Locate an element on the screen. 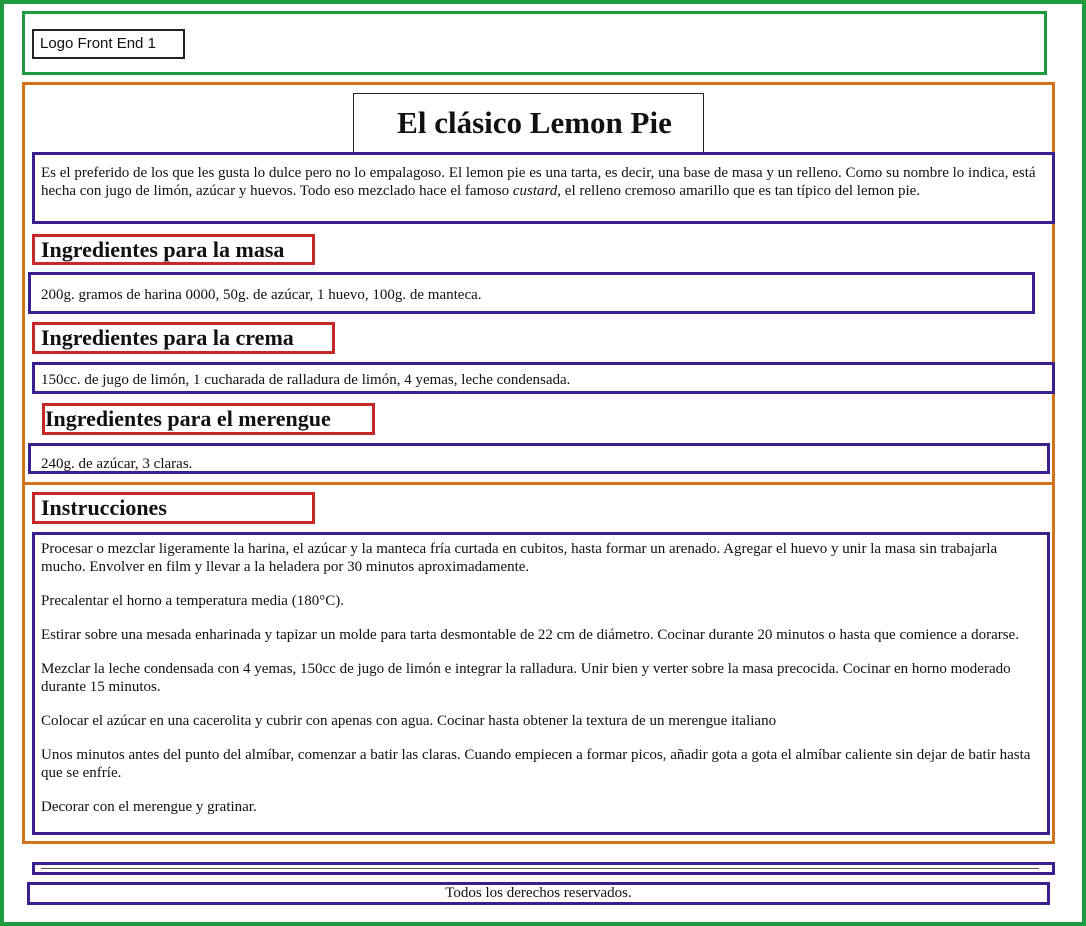 This screenshot has height=926, width=1086. ingredients-merengue: 240g. de azúcar, 3 claras. is located at coordinates (539, 458).